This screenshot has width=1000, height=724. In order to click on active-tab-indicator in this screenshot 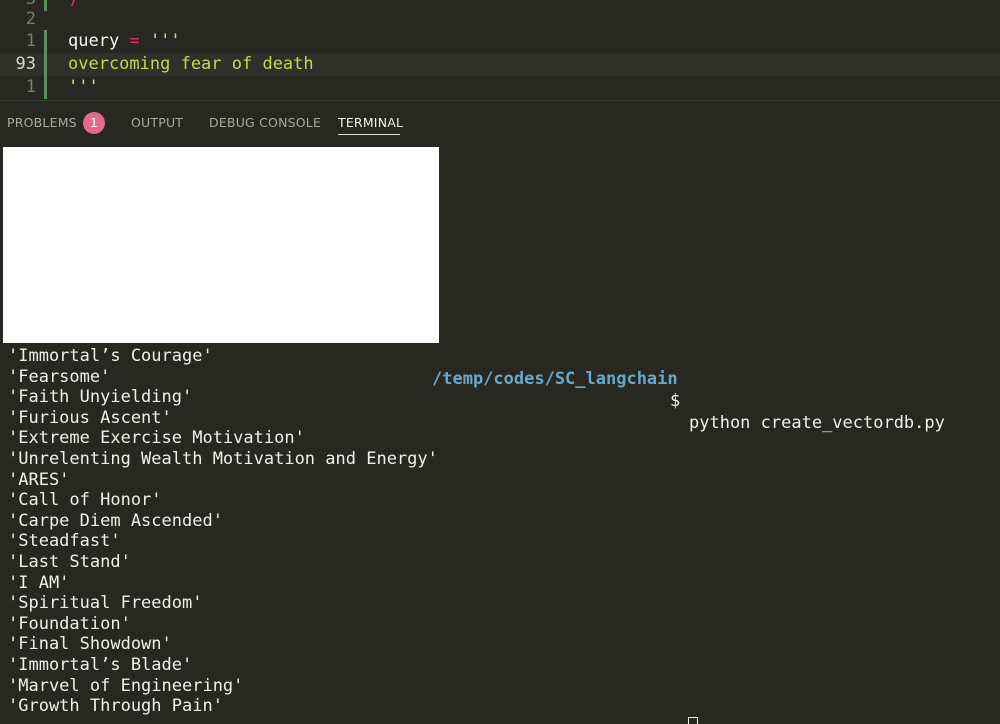, I will do `click(369, 134)`.